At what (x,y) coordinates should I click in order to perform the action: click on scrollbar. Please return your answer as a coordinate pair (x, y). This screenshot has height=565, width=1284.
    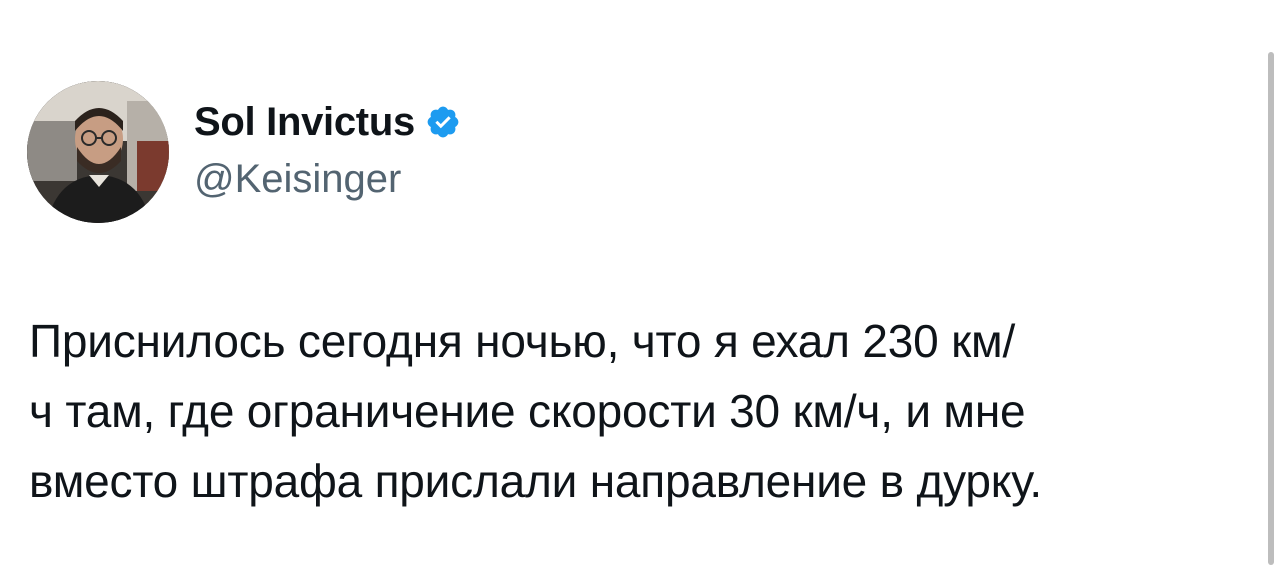
    Looking at the image, I should click on (1271, 308).